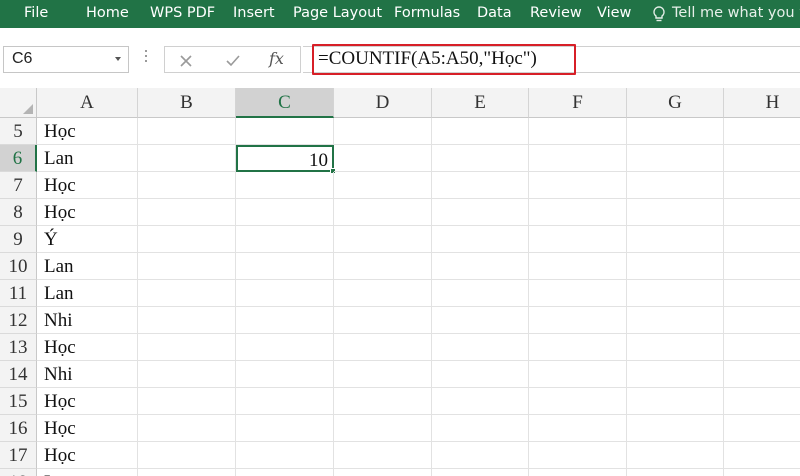  What do you see at coordinates (18, 320) in the screenshot?
I see `row-header: 12` at bounding box center [18, 320].